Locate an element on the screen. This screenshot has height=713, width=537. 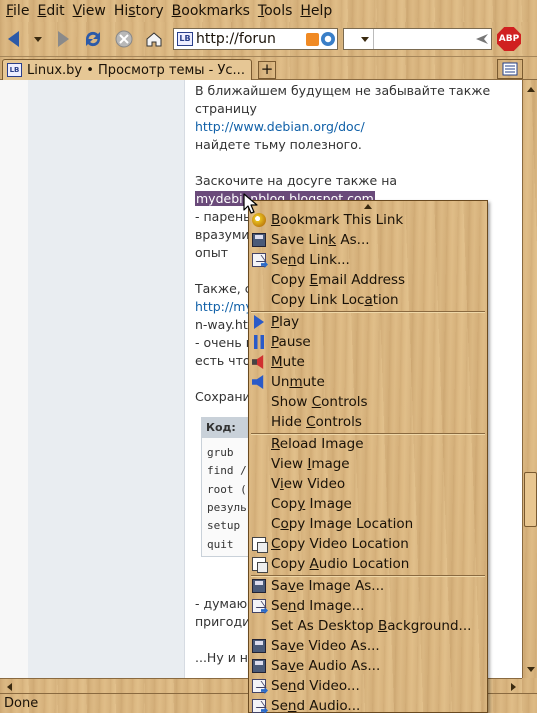
access-key: P is located at coordinates (275, 342).